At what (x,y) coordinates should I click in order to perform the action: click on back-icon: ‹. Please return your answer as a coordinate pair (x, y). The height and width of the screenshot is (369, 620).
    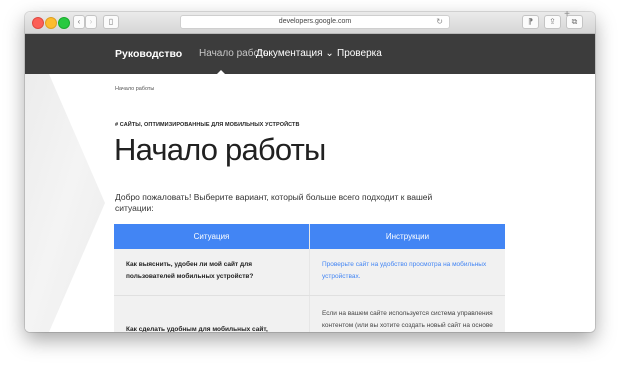
    Looking at the image, I should click on (79, 22).